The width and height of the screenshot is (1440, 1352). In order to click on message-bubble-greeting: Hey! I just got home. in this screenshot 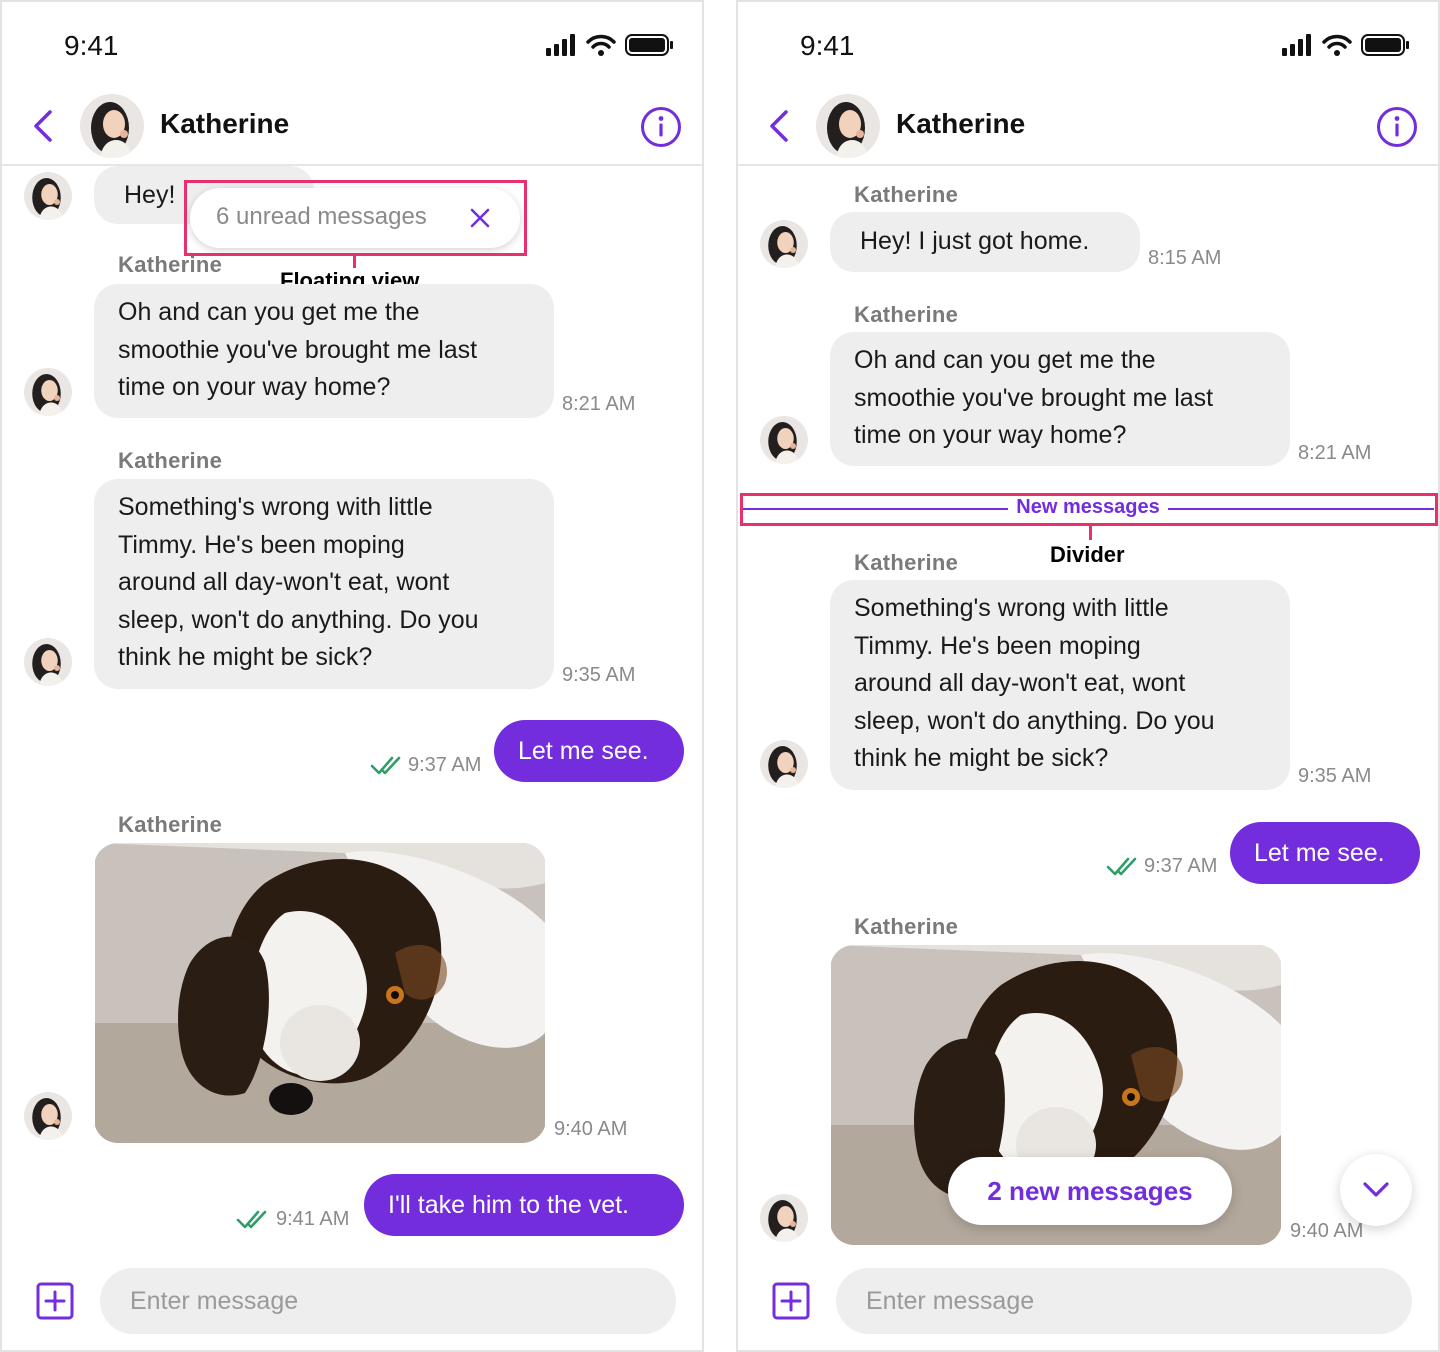, I will do `click(985, 242)`.